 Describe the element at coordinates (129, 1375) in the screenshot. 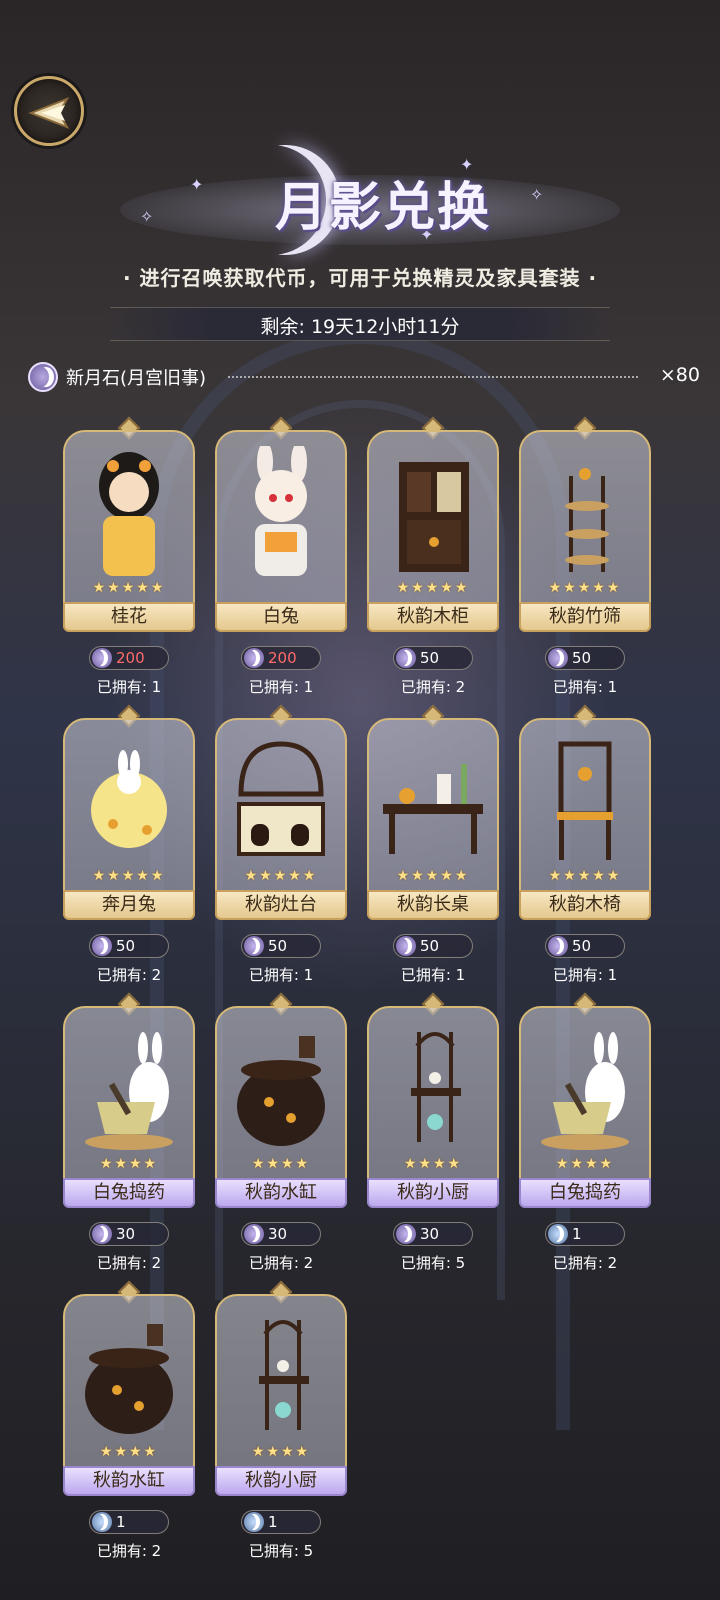

I see `water-jar-icon` at that location.